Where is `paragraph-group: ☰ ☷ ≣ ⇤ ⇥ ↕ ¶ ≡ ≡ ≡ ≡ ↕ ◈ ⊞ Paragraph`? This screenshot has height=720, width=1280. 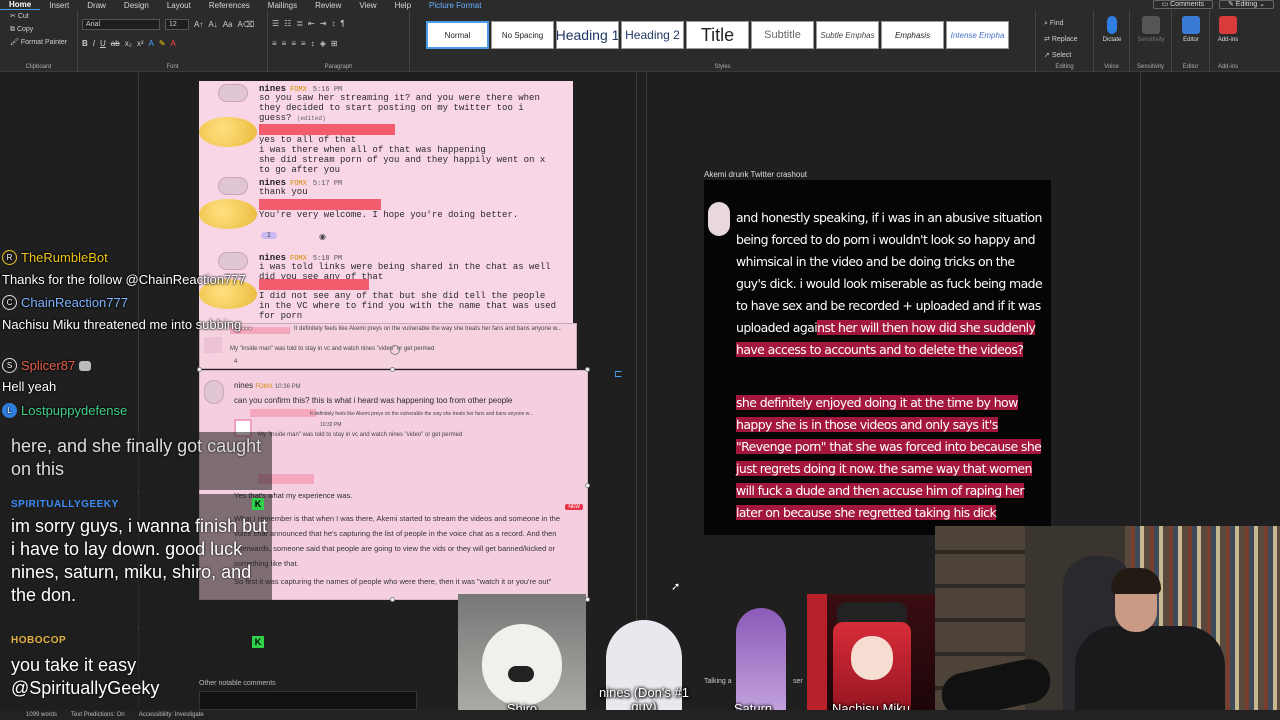
paragraph-group: ☰ ☷ ≣ ⇤ ⇥ ↕ ¶ ≡ ≡ ≡ ≡ ↕ ◈ ⊞ Paragraph is located at coordinates (339, 41).